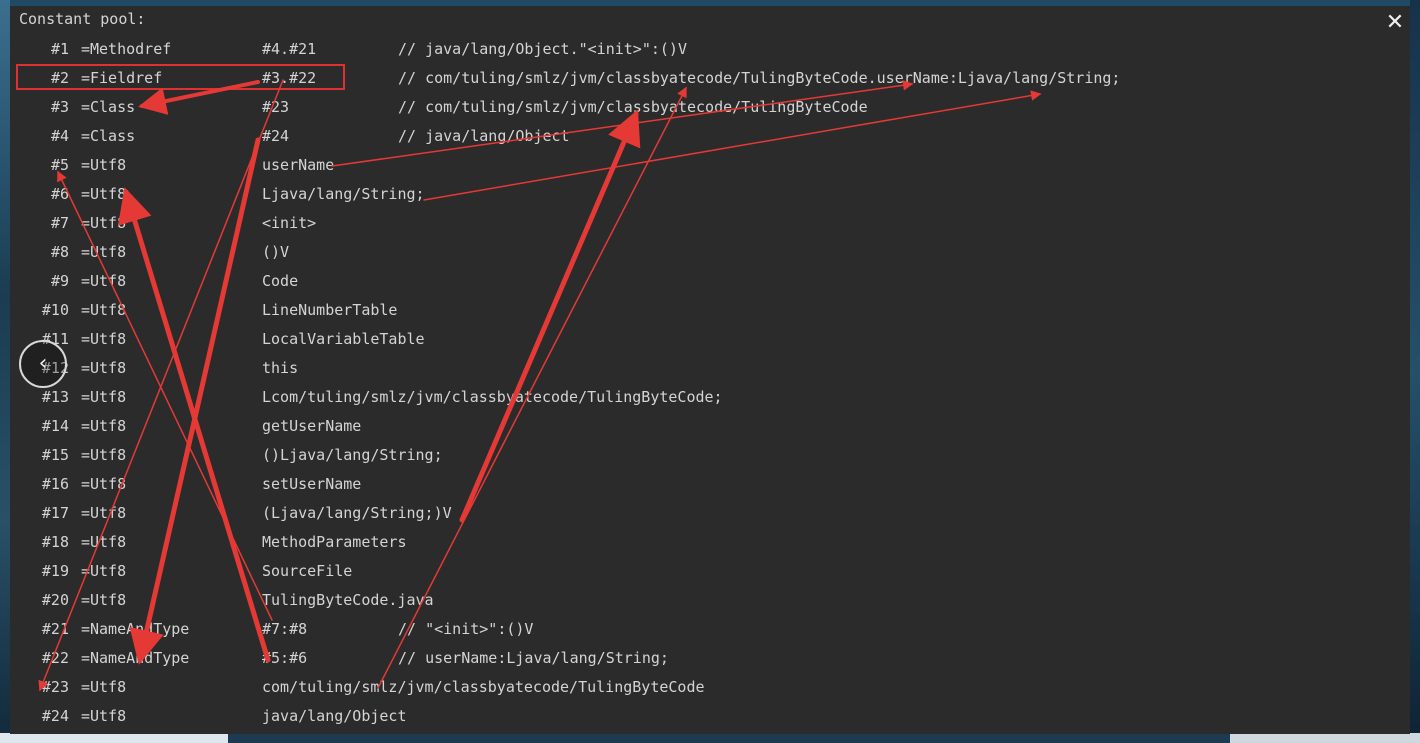  Describe the element at coordinates (59, 136) in the screenshot. I see `entry-index: #4` at that location.